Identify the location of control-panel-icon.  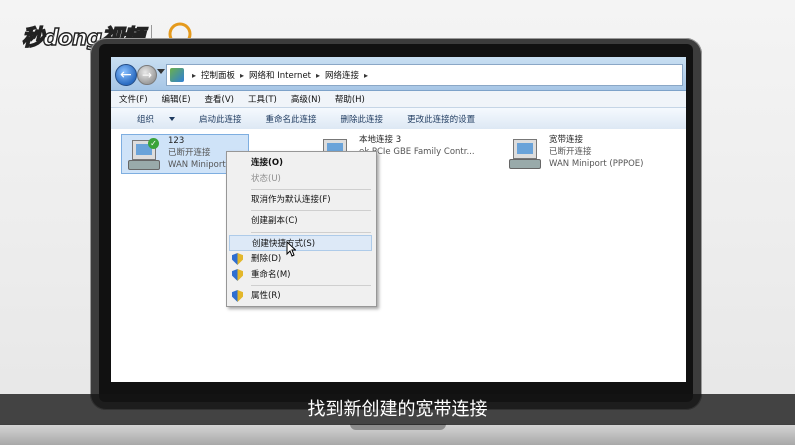
(177, 75).